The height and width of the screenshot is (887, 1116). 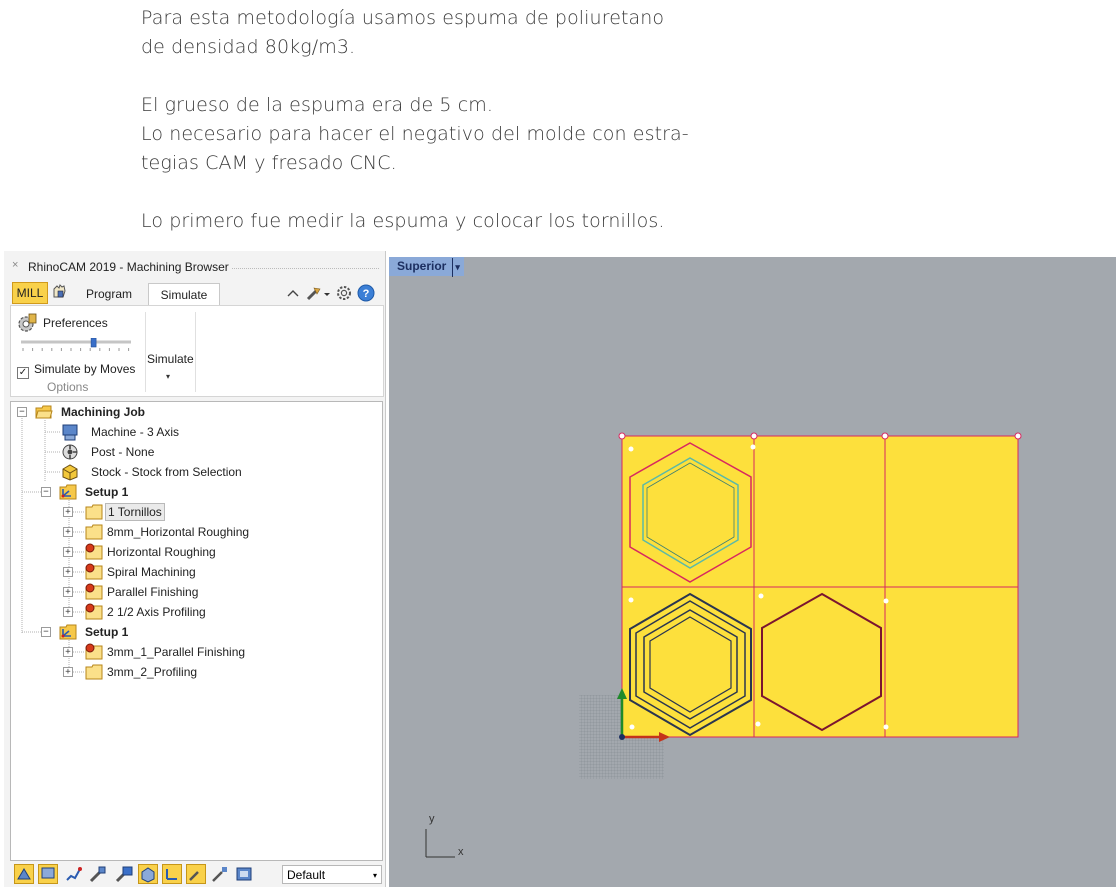 What do you see at coordinates (68, 492) in the screenshot?
I see `setup-icon` at bounding box center [68, 492].